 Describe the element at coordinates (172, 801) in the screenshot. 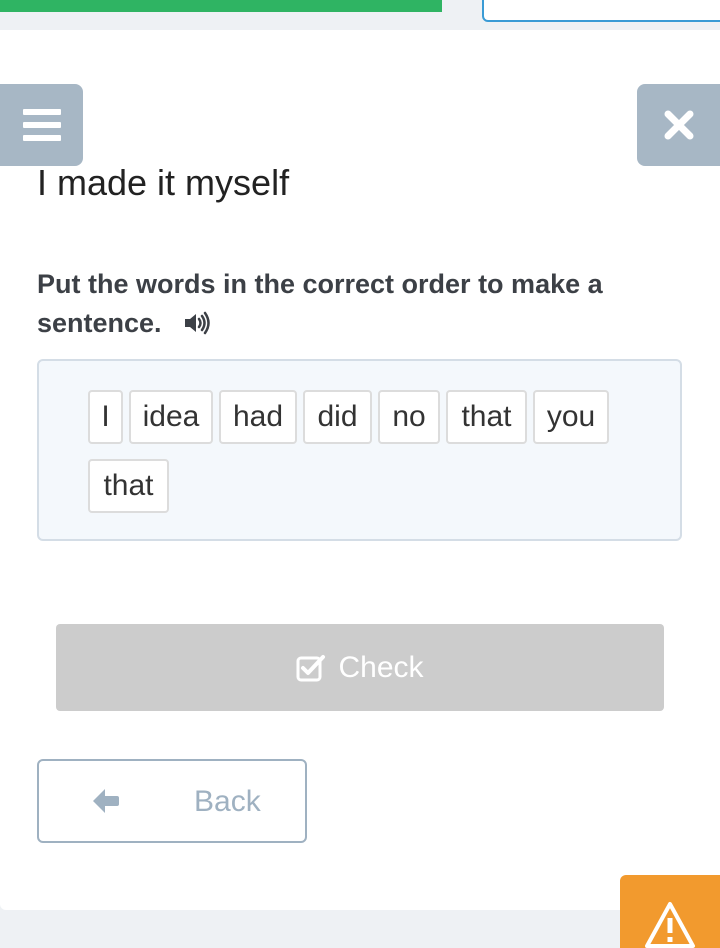

I see `back-button: Back` at that location.